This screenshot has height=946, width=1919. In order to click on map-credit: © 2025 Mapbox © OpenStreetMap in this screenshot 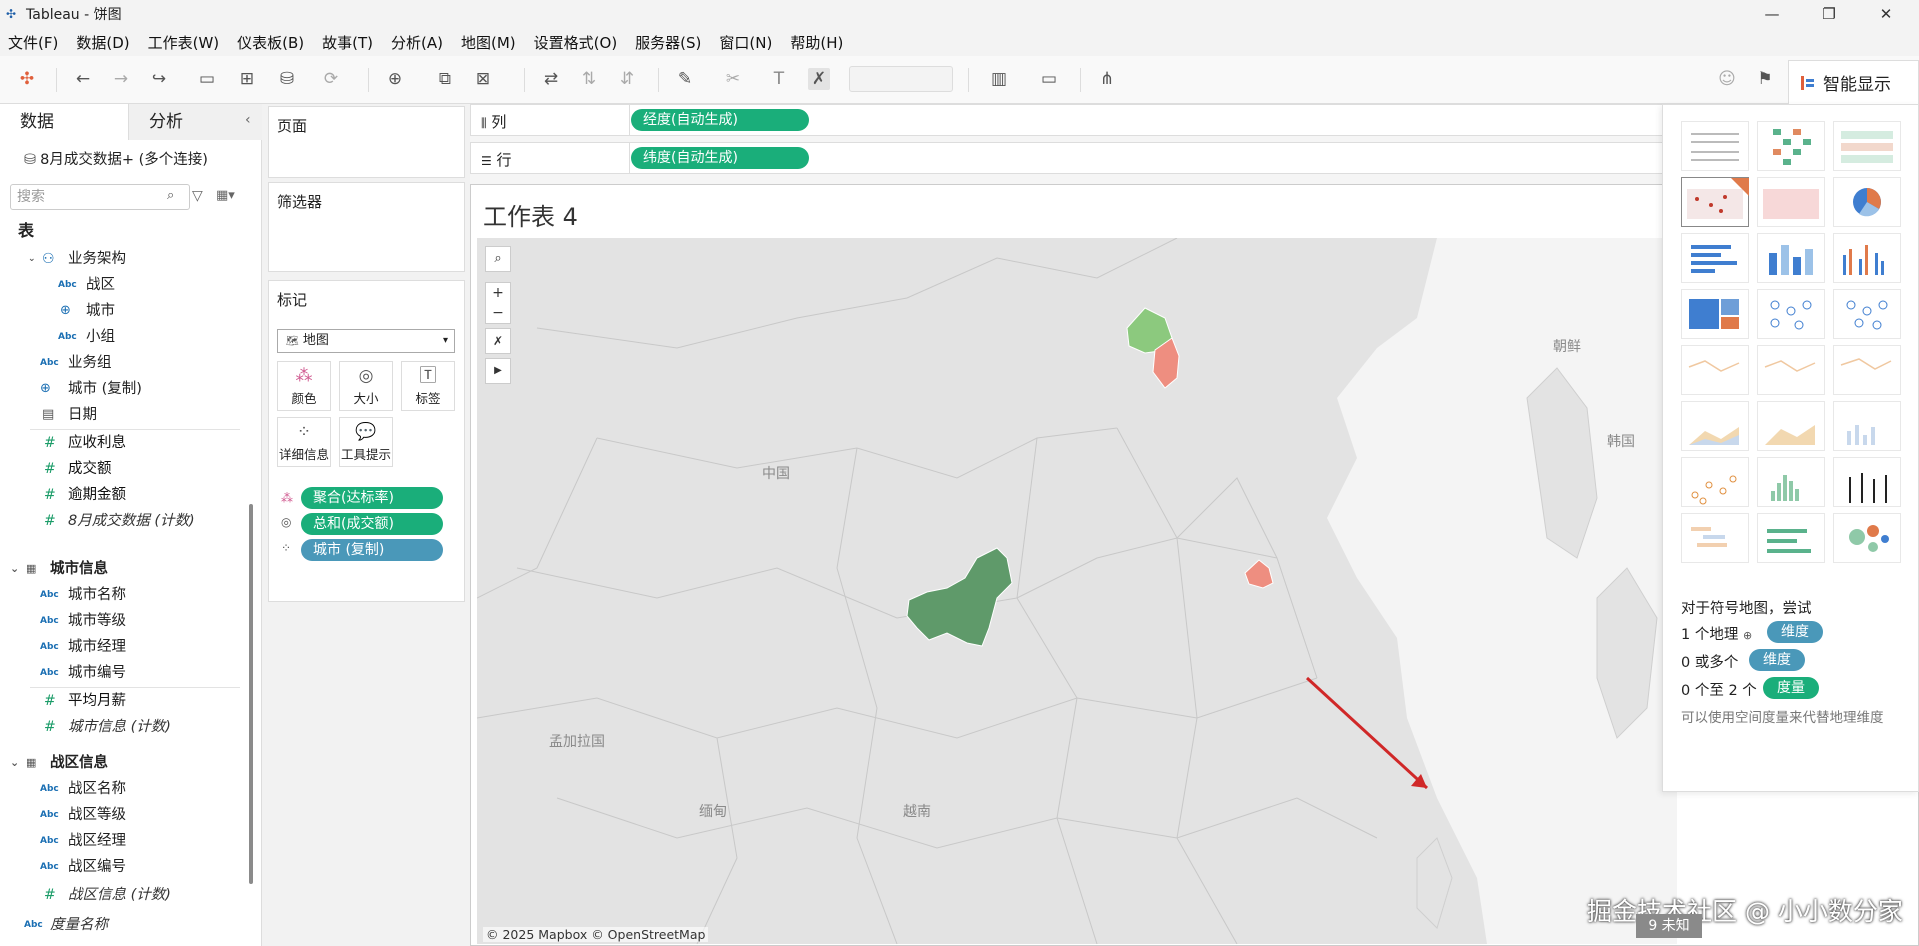, I will do `click(596, 934)`.